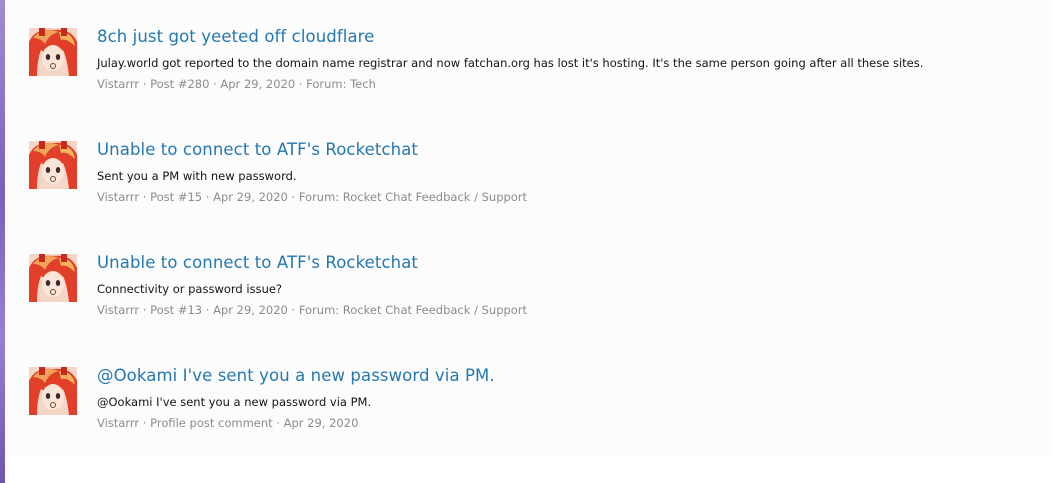  I want to click on post-number: Post #15, so click(176, 197).